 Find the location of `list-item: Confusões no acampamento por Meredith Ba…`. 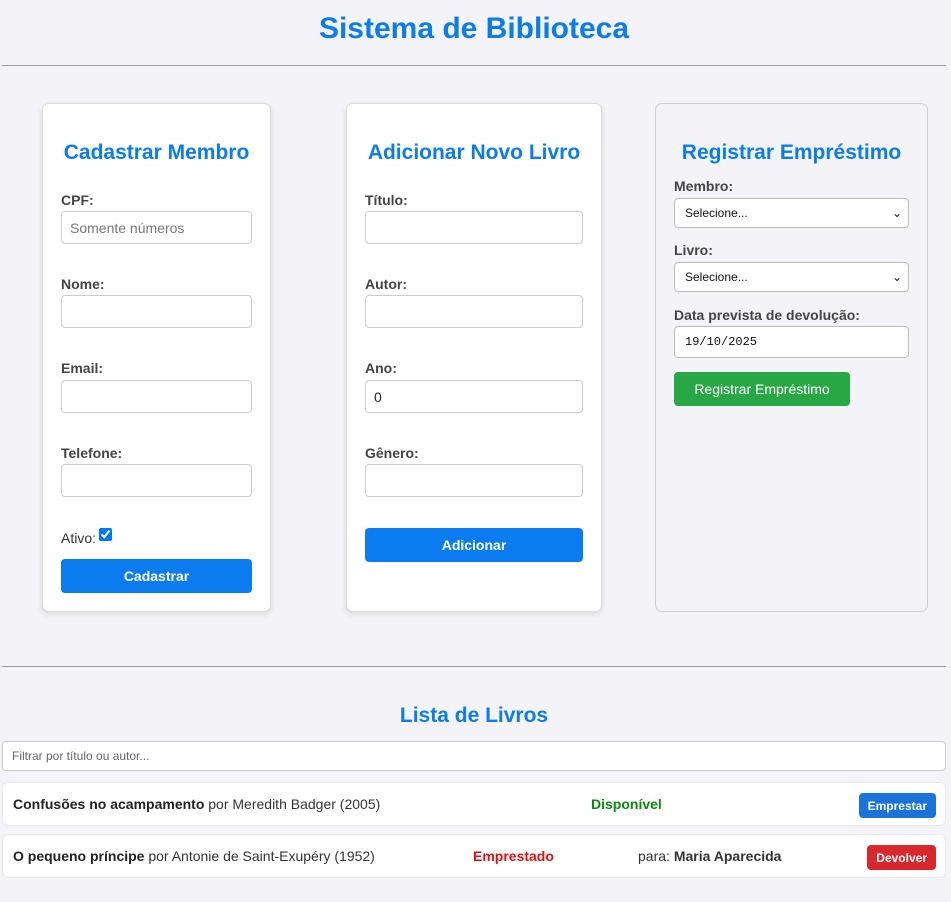

list-item: Confusões no acampamento por Meredith Ba… is located at coordinates (474, 804).